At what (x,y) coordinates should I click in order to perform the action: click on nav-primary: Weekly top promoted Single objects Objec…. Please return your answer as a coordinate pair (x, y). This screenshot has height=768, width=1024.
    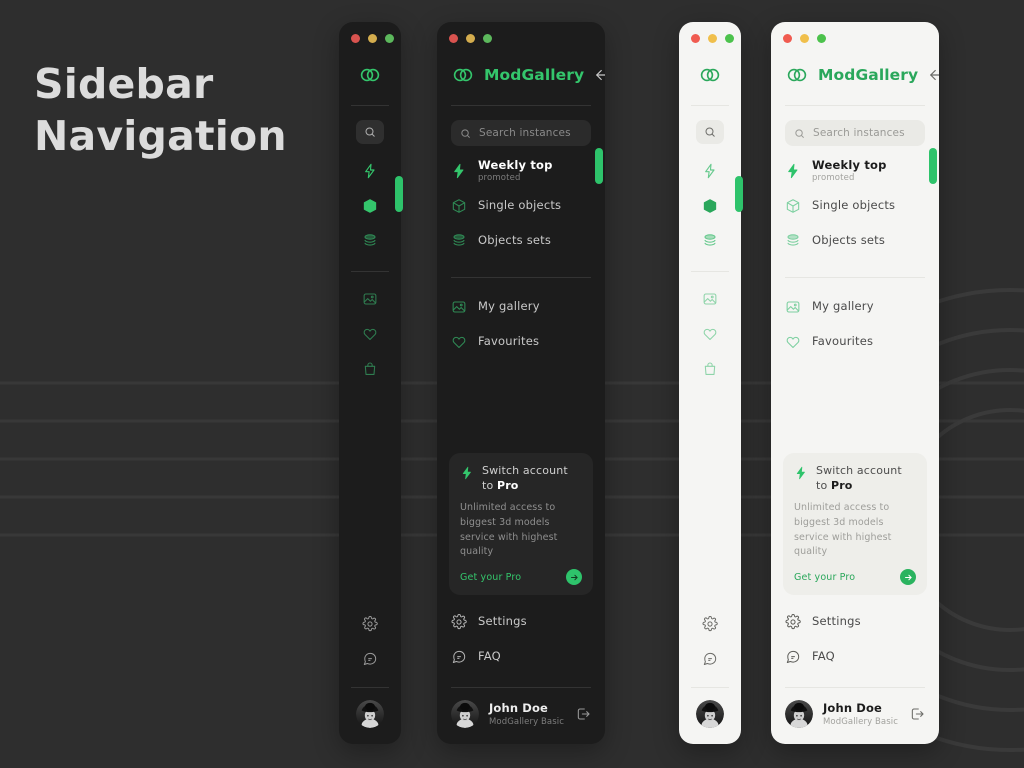
    Looking at the image, I should click on (855, 204).